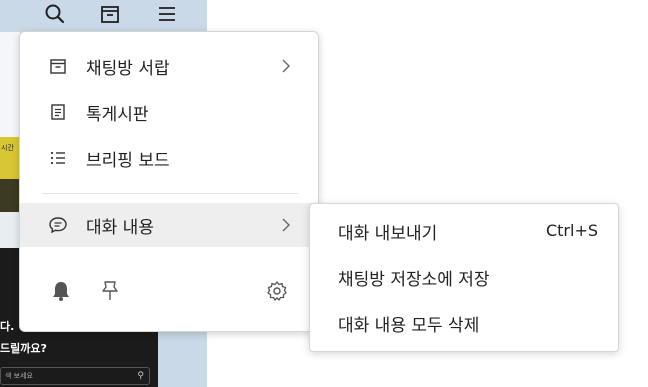 The image size is (648, 387). Describe the element at coordinates (140, 376) in the screenshot. I see `search-icon: ⚲` at that location.